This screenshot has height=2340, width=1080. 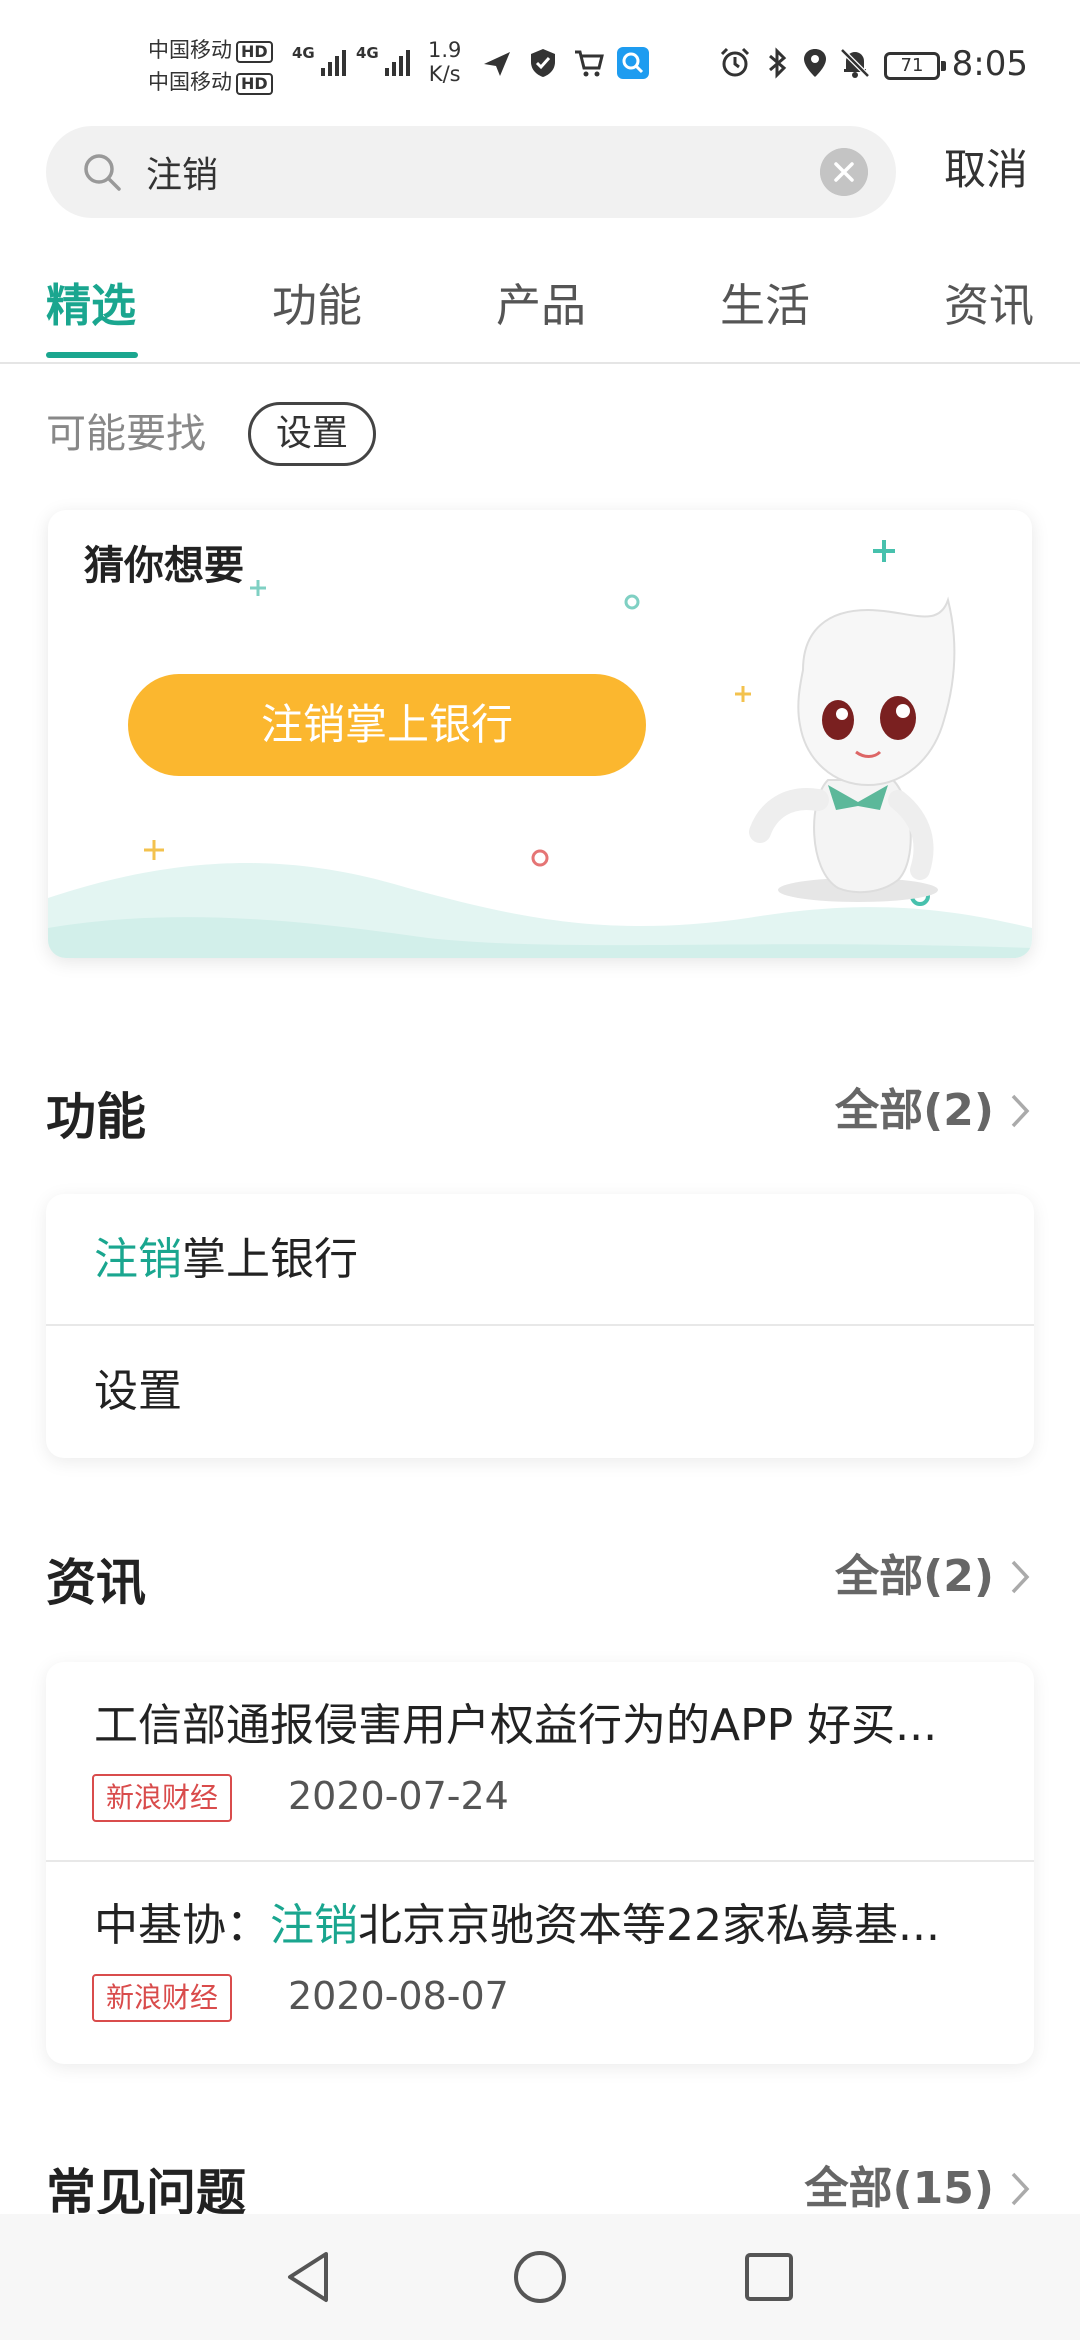 I want to click on news-title-text: 中基协：, so click(x=182, y=1925).